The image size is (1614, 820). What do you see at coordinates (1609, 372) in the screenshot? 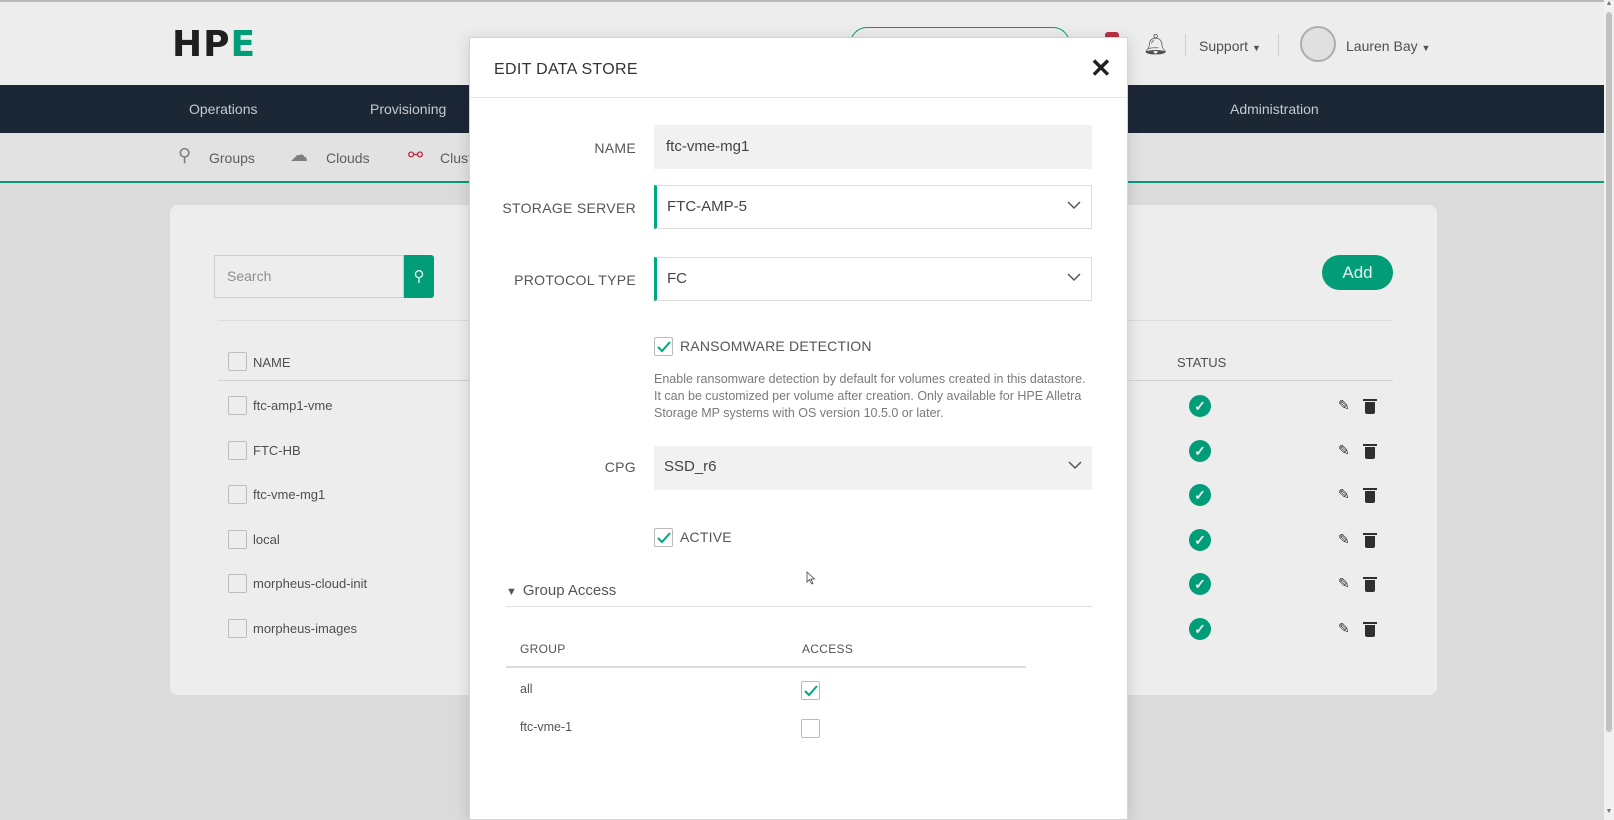
I see `scrollbar-thumb` at bounding box center [1609, 372].